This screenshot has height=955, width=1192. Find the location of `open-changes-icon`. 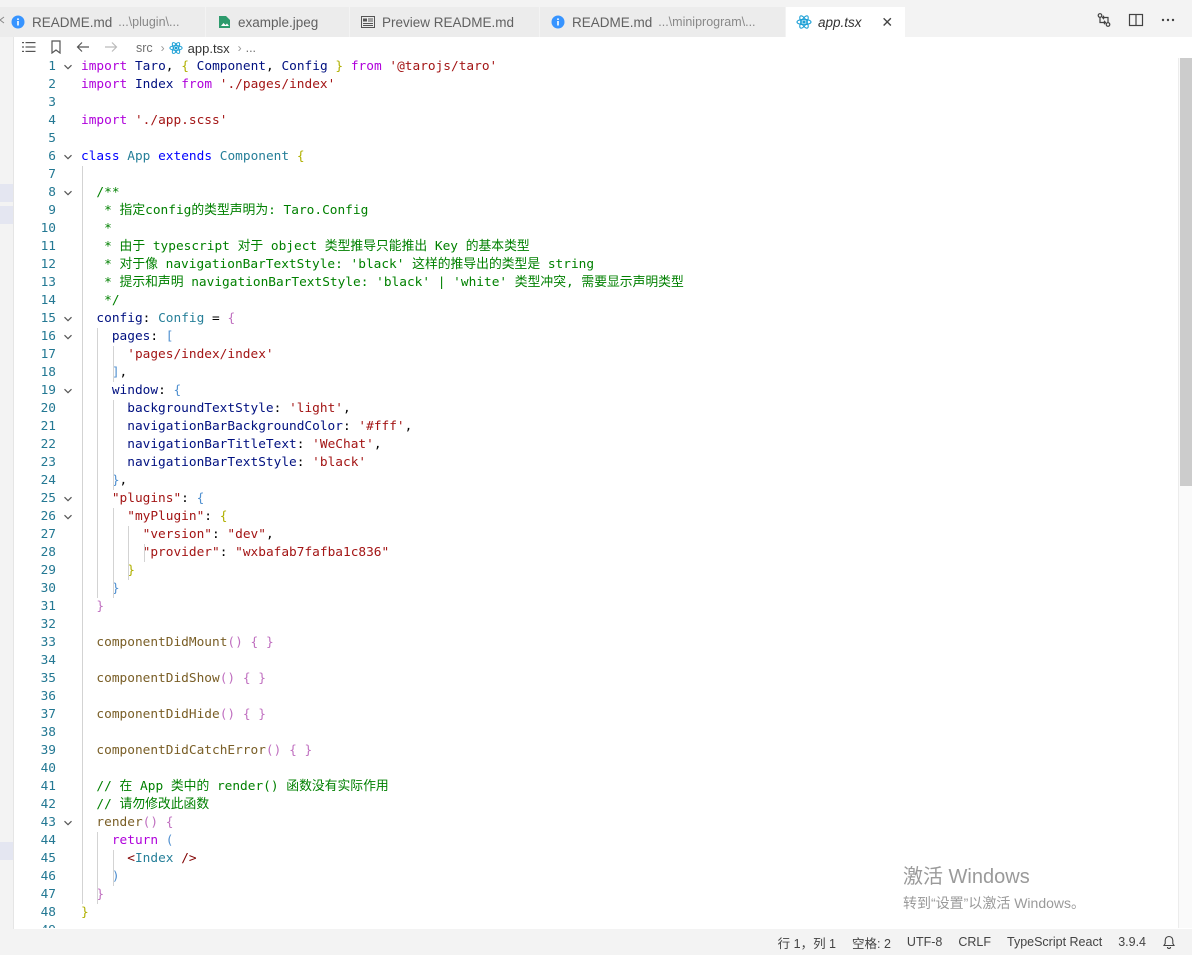

open-changes-icon is located at coordinates (1104, 20).